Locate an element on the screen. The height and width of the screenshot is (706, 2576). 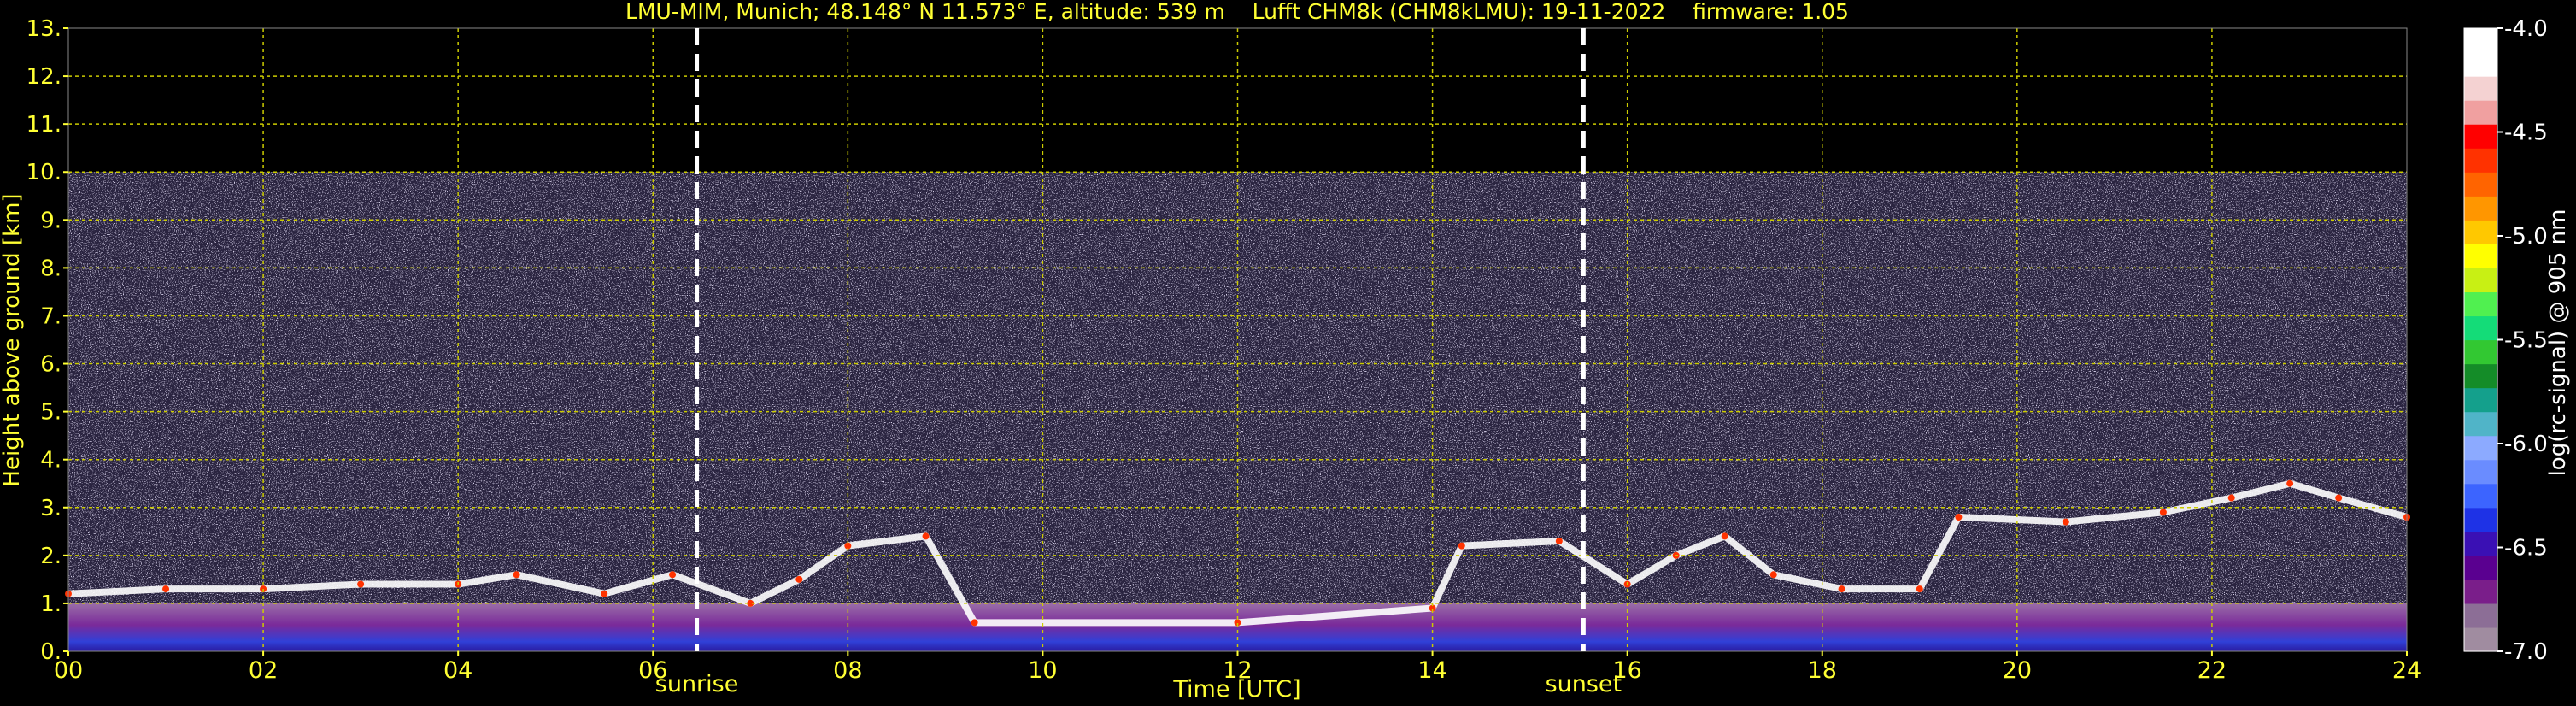
y-tick-label: 8. is located at coordinates (51, 268).